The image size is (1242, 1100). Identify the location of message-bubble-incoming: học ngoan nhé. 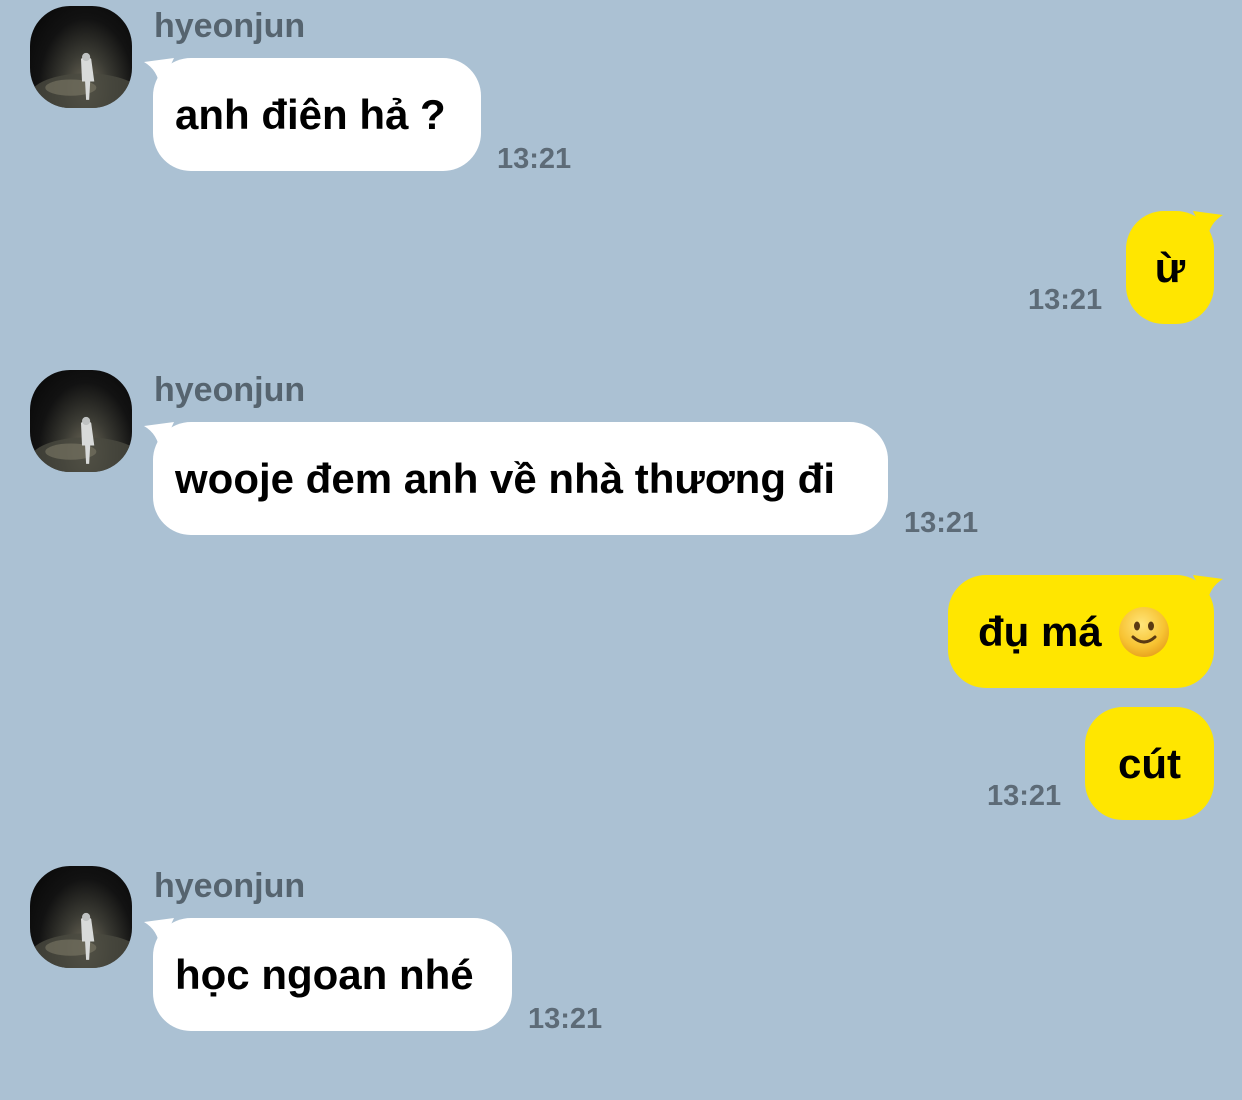
(328, 974).